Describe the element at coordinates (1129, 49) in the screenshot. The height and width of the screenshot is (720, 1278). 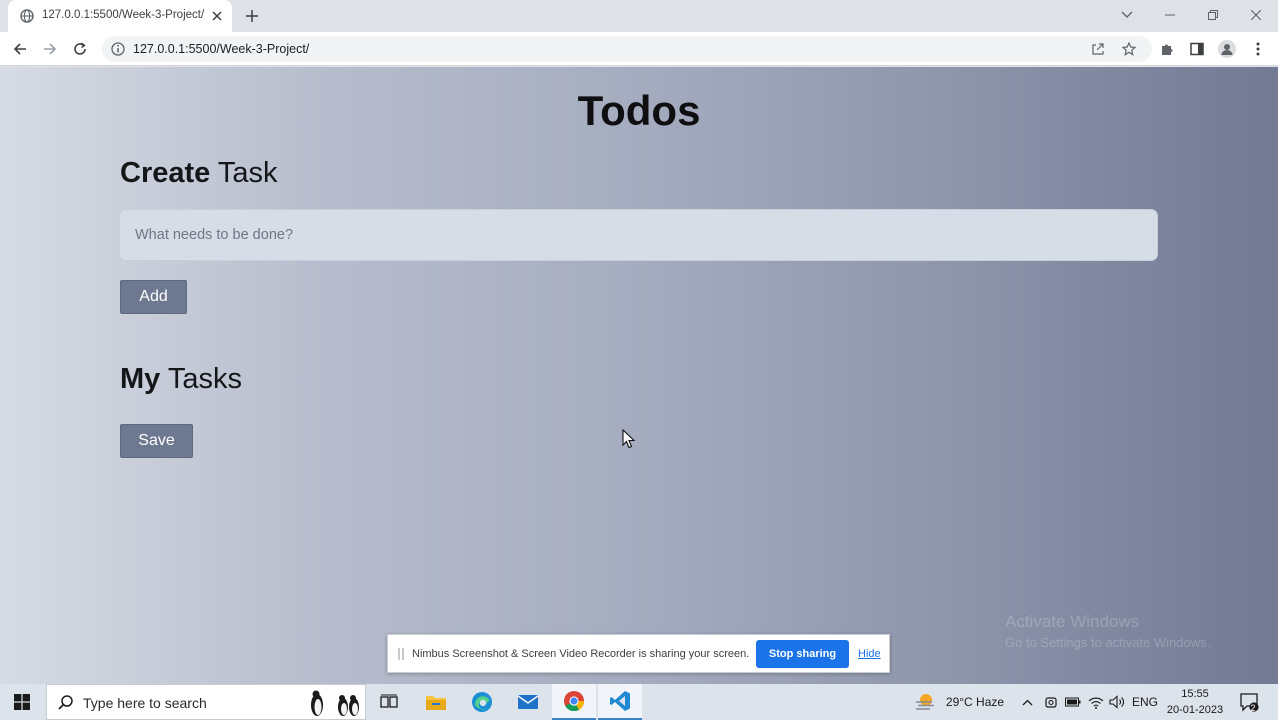
I see `bookmark-star-icon` at that location.